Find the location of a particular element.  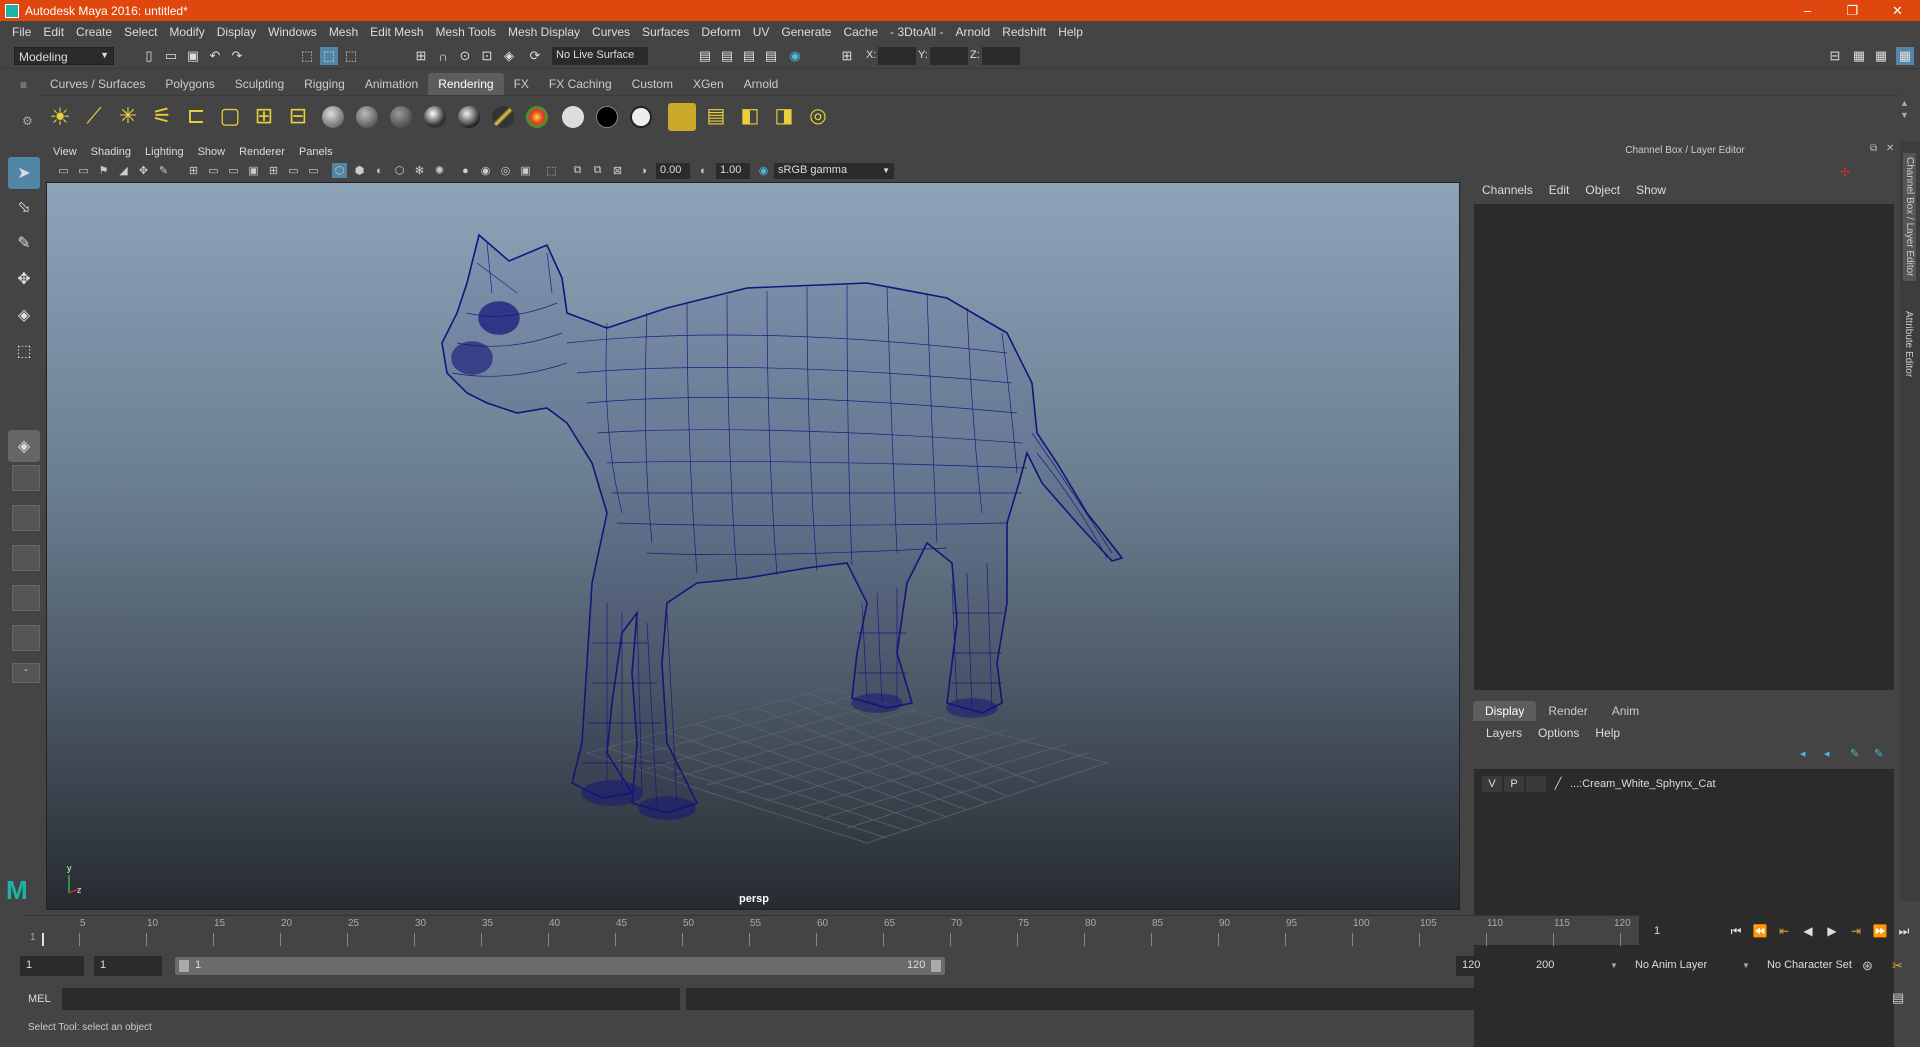

gamma-icon: ◐ is located at coordinates (703, 170).